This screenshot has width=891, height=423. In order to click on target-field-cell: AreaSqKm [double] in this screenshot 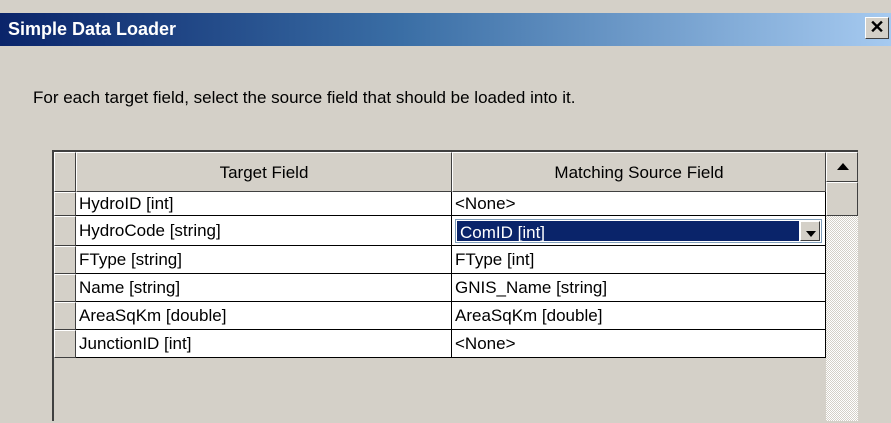, I will do `click(264, 316)`.